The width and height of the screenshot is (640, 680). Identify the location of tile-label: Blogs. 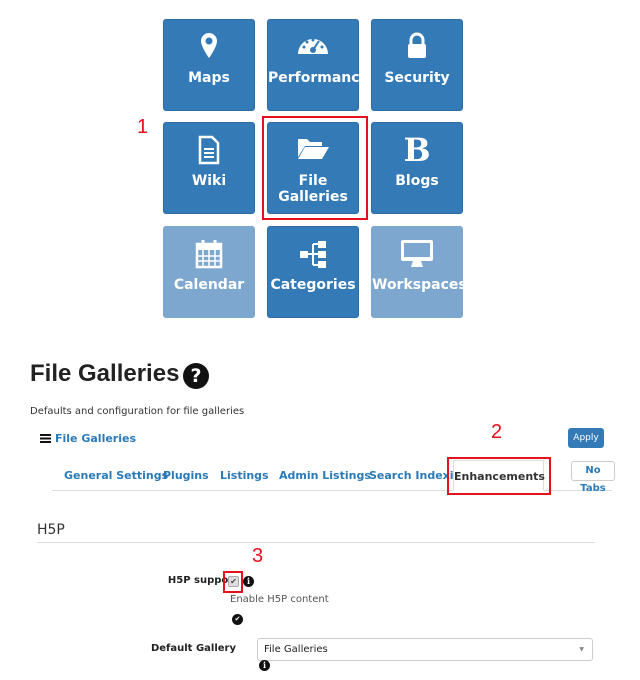
(417, 181).